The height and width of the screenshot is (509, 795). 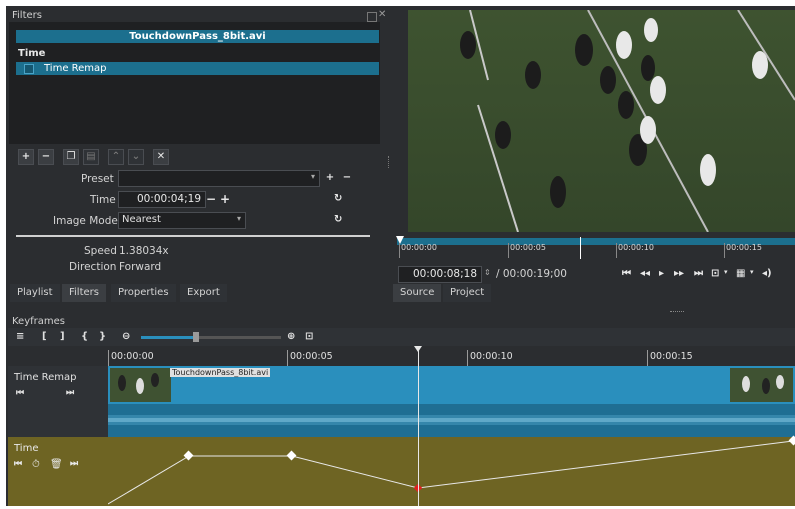 What do you see at coordinates (211, 199) in the screenshot?
I see `time-decrement-icon: −` at bounding box center [211, 199].